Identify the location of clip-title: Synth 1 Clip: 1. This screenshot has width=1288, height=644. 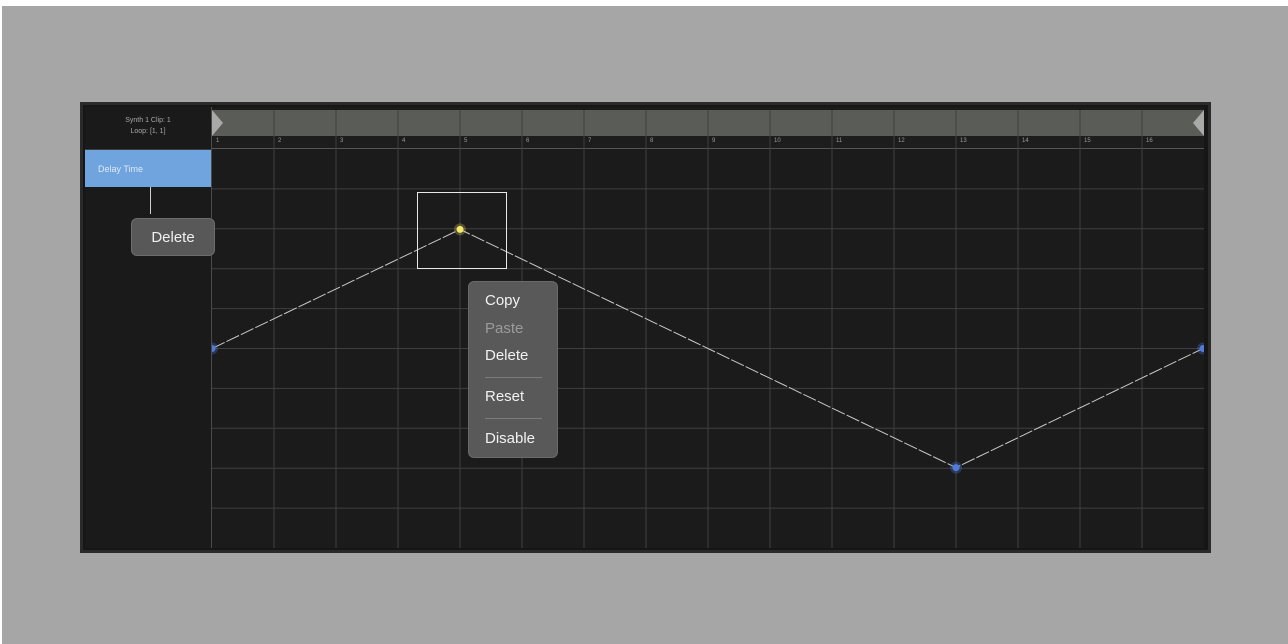
(148, 120).